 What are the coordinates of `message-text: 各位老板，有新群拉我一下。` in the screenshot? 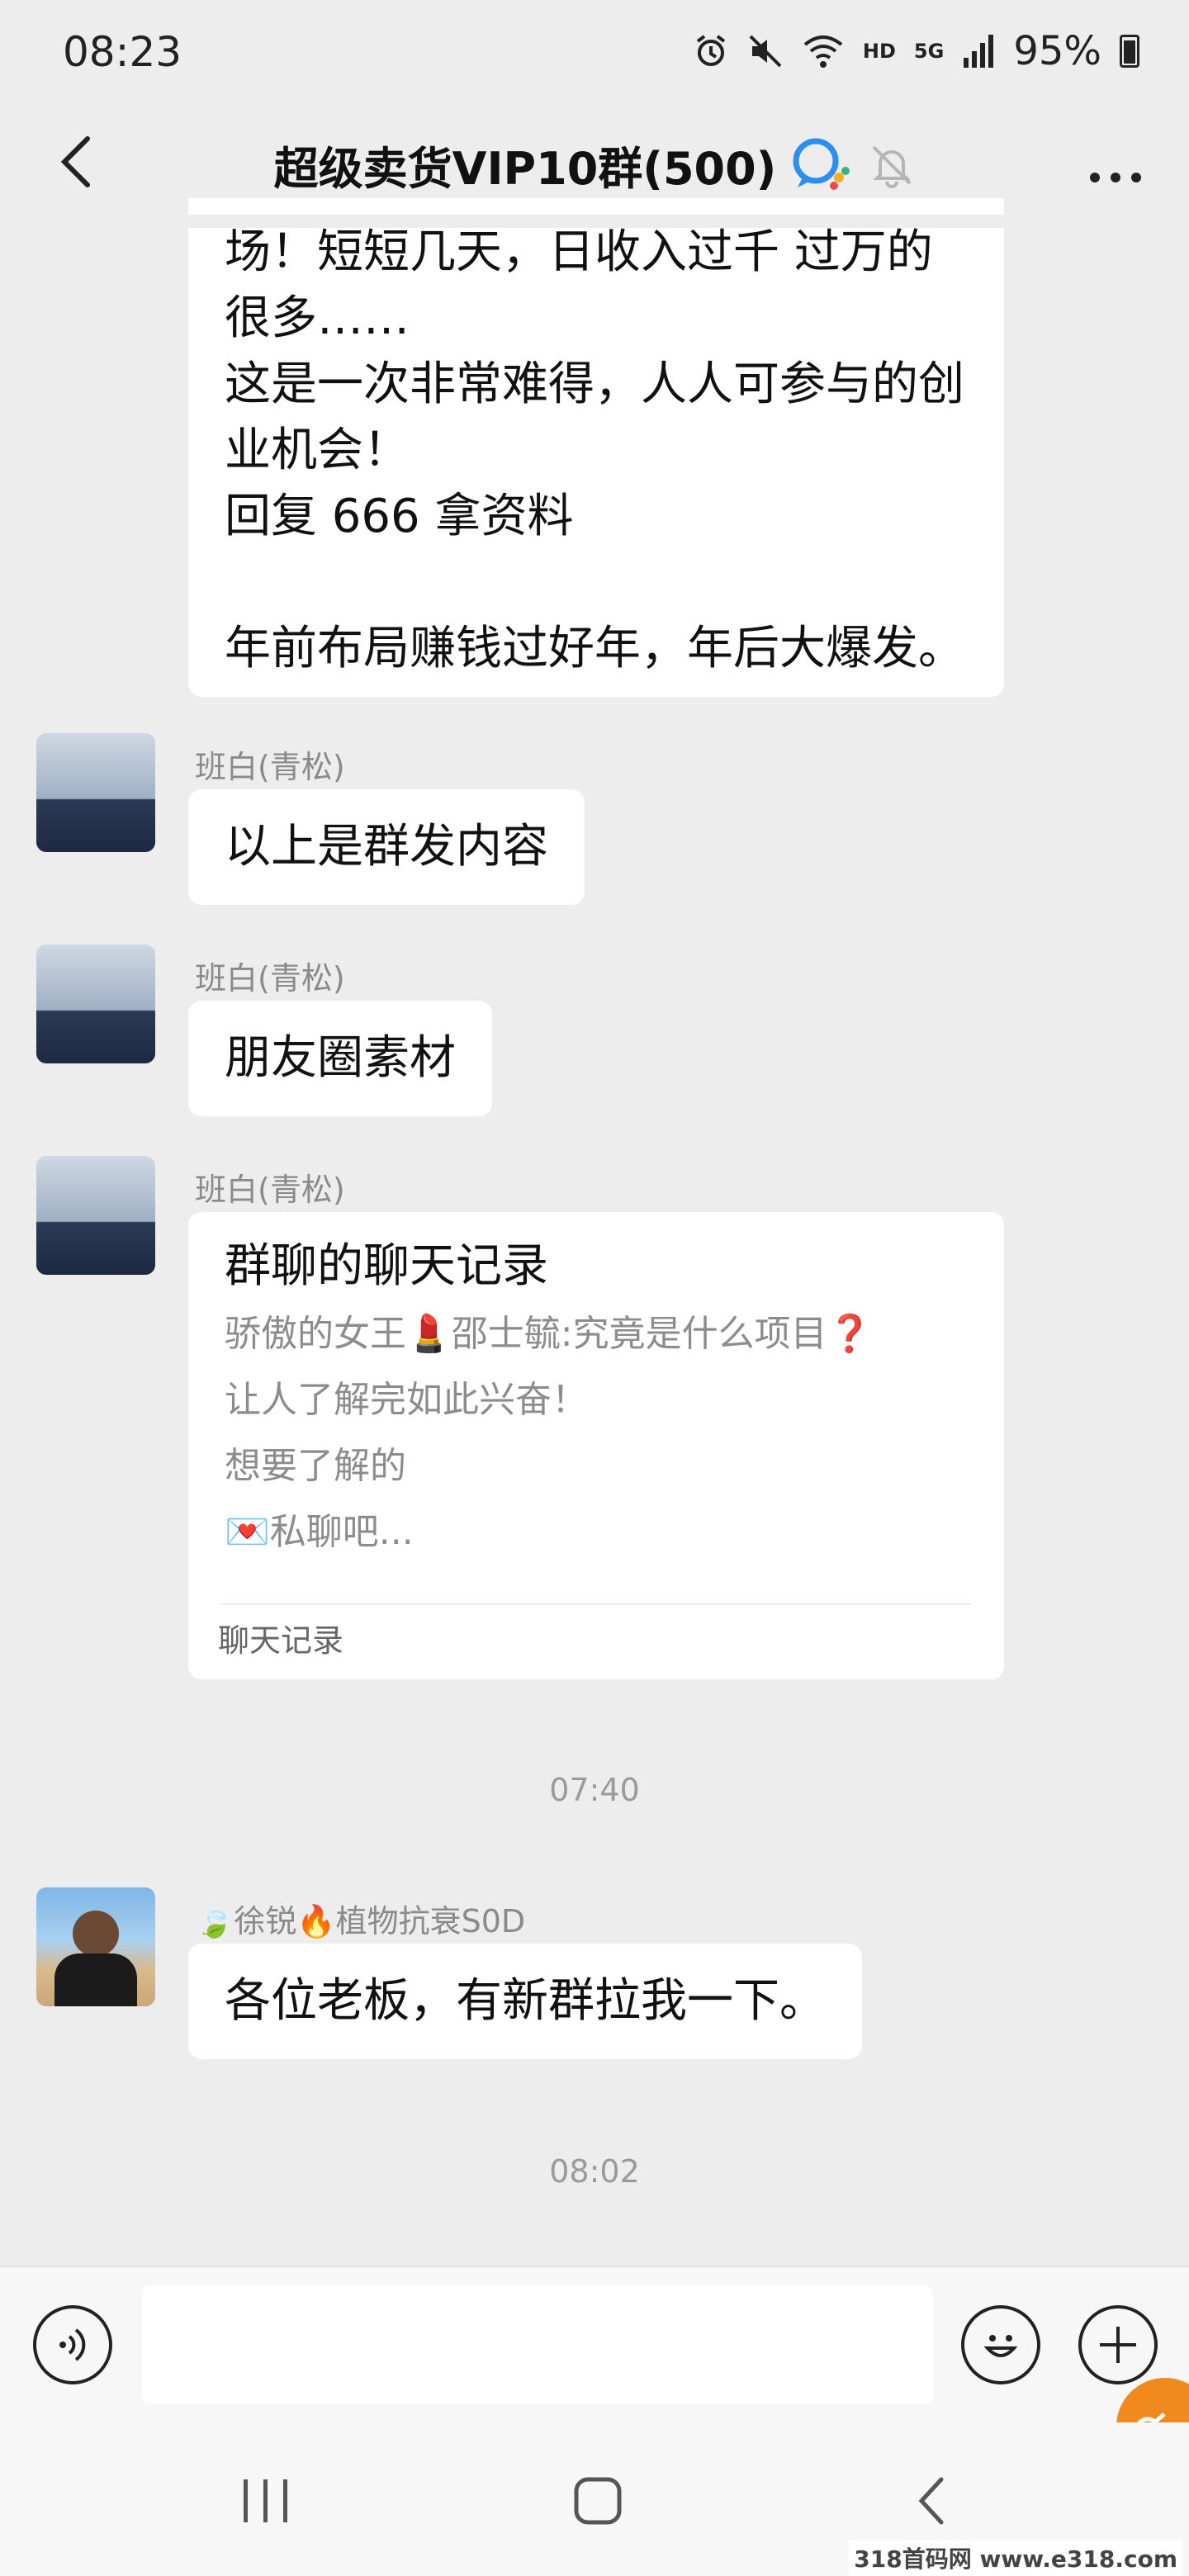 It's located at (525, 2001).